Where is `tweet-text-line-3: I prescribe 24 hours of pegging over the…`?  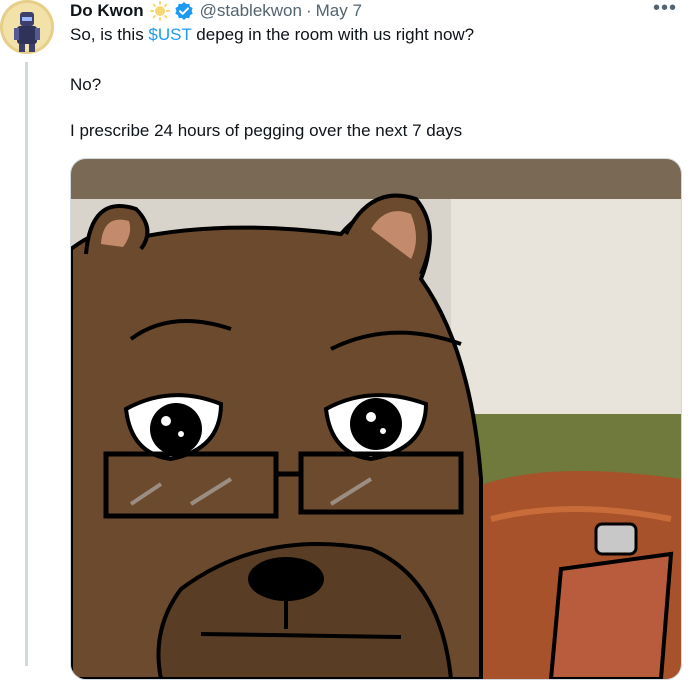
tweet-text-line-3: I prescribe 24 hours of pegging over the… is located at coordinates (266, 130).